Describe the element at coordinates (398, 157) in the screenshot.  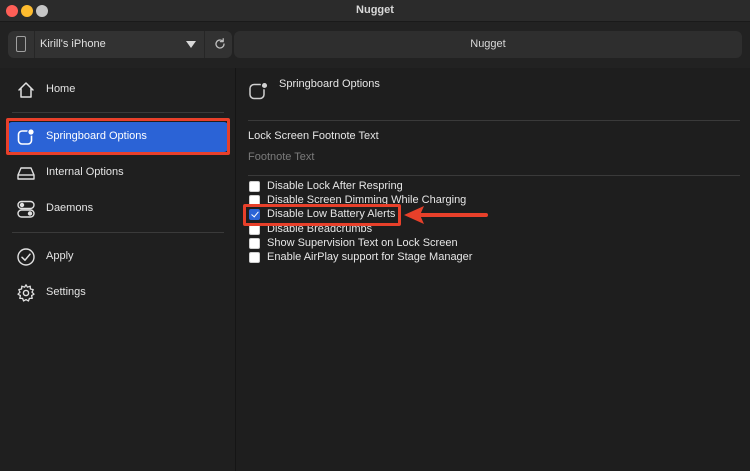
I see `footnote-text-input` at that location.